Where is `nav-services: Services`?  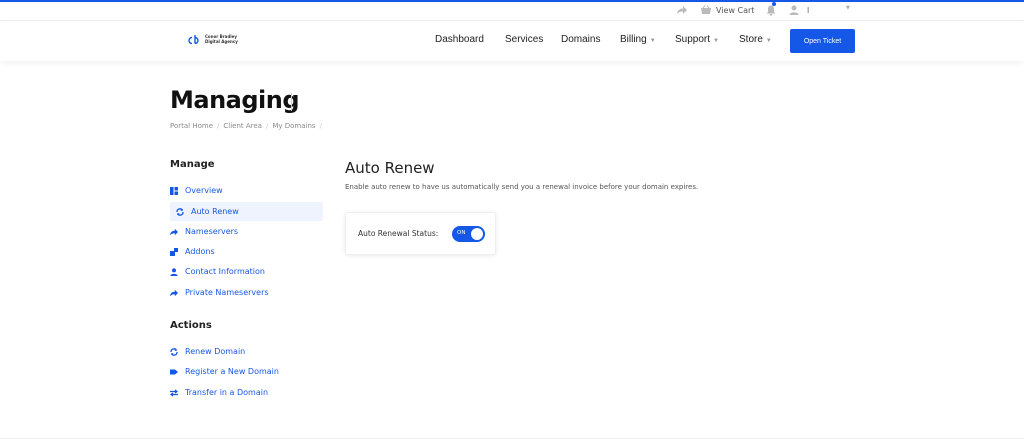
nav-services: Services is located at coordinates (524, 39).